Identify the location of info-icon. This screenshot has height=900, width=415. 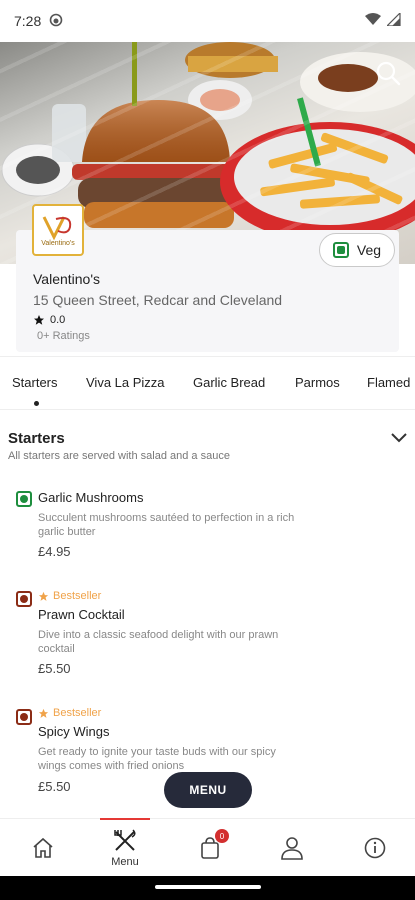
(375, 848).